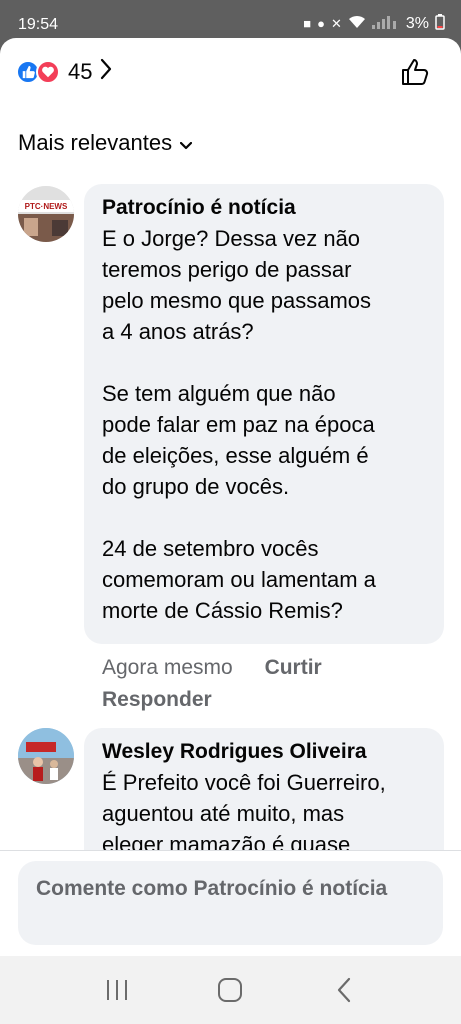  Describe the element at coordinates (264, 208) in the screenshot. I see `comment-author: Patrocínio é notícia` at that location.